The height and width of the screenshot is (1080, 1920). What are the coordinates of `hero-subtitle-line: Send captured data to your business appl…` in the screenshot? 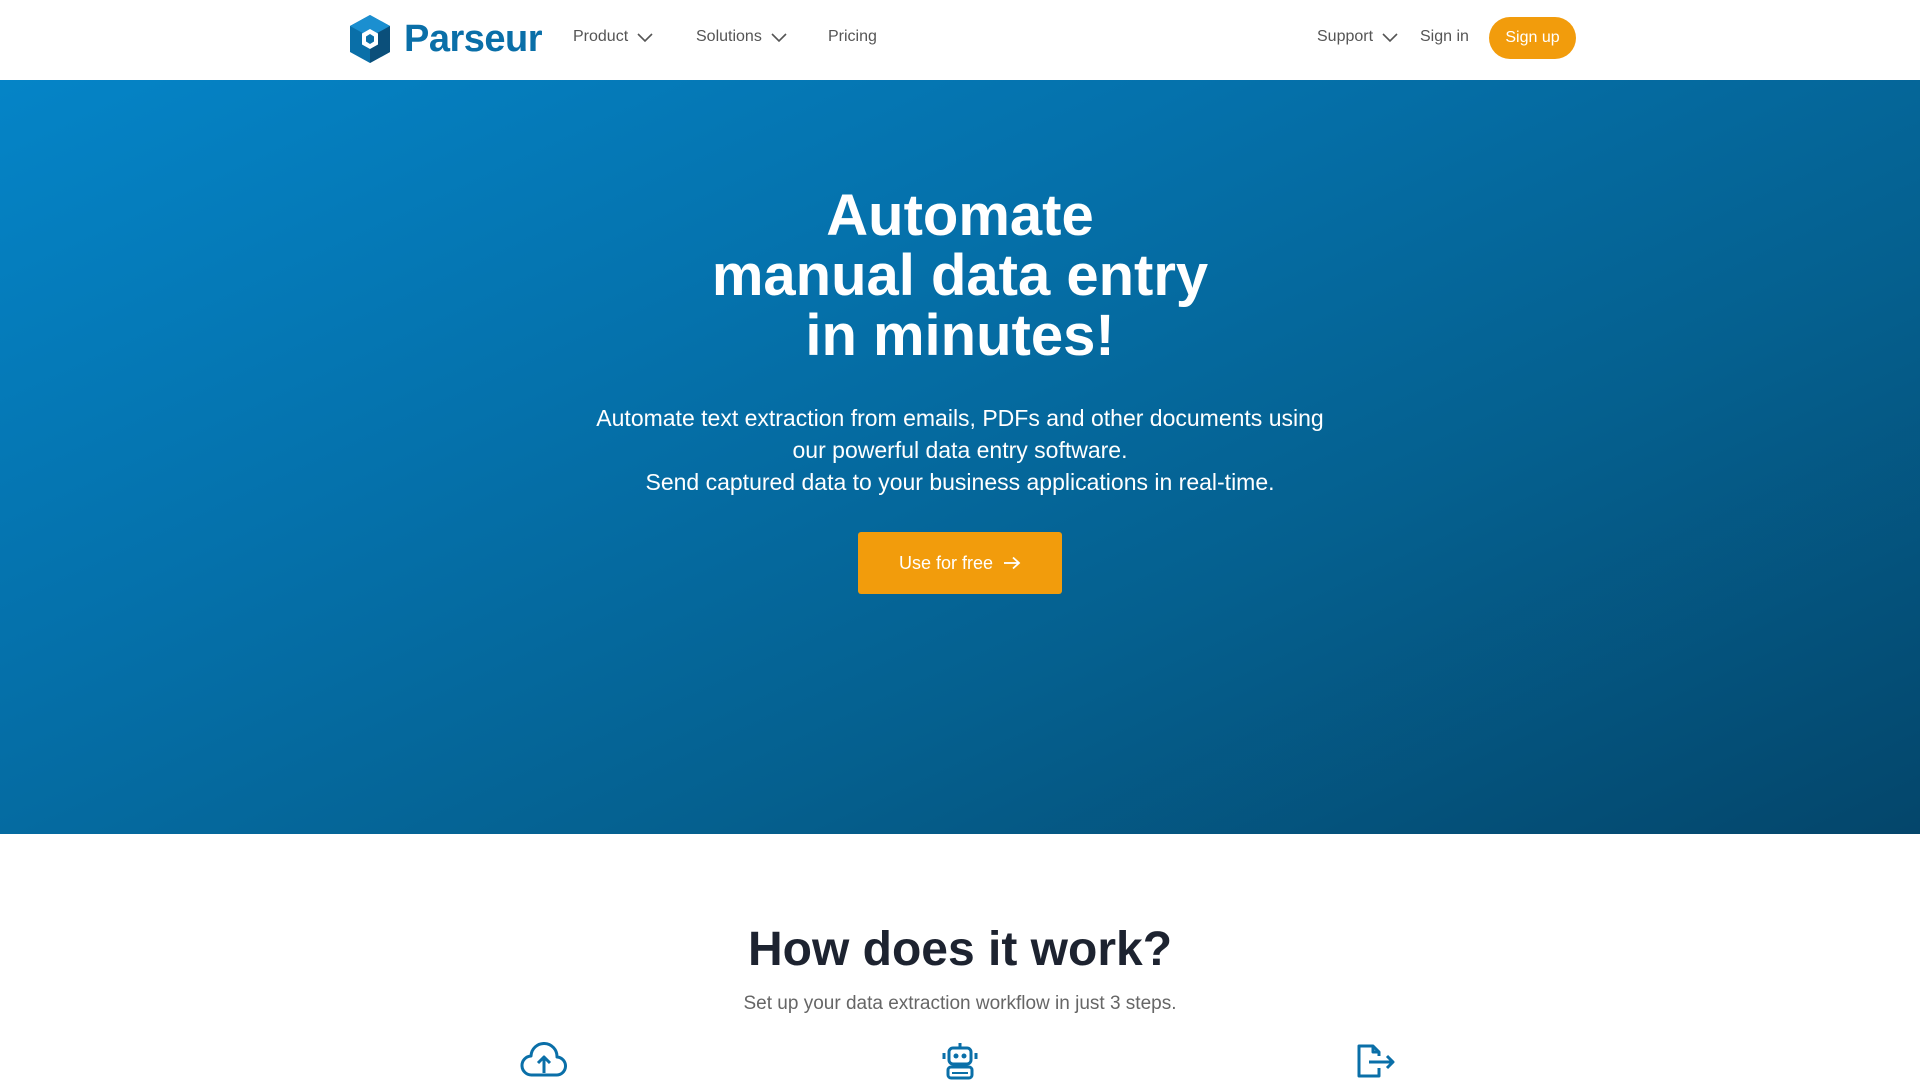 It's located at (960, 482).